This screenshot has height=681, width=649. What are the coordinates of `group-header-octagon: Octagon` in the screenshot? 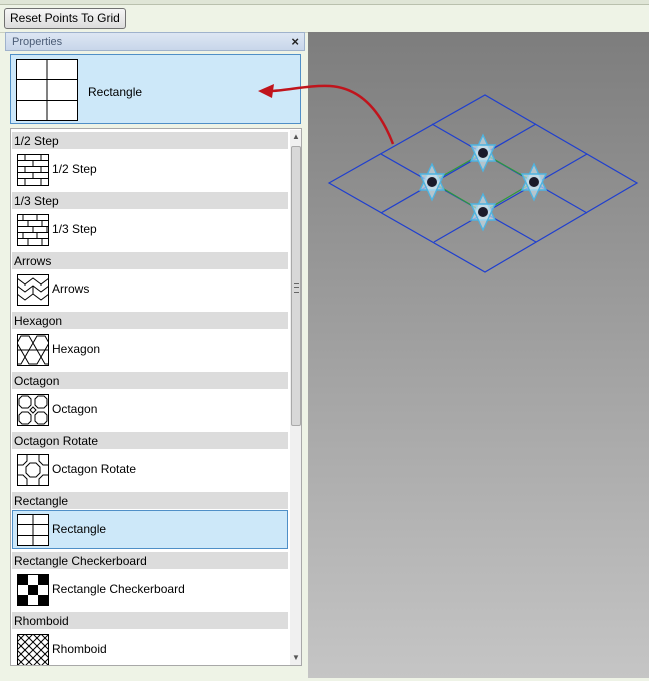 It's located at (150, 380).